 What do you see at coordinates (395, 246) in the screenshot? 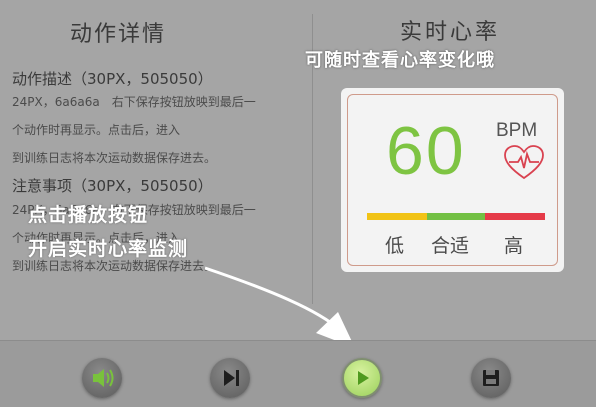
I see `level-label-low: 低` at bounding box center [395, 246].